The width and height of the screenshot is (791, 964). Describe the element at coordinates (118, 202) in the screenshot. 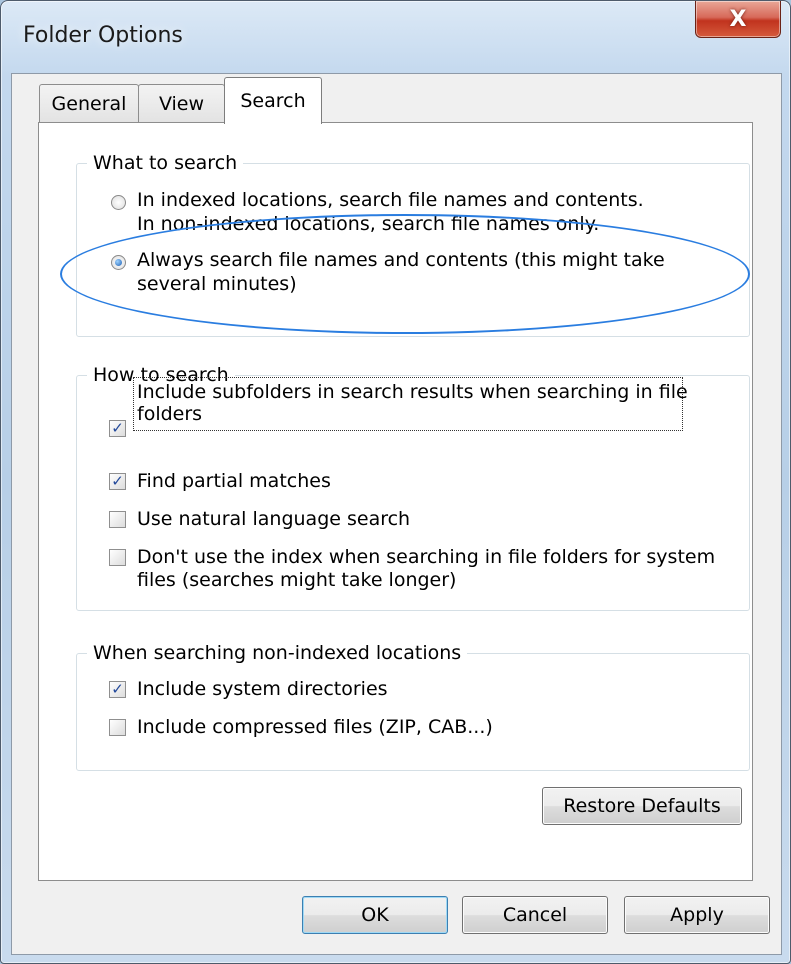

I see `radio-indexed-locations` at that location.